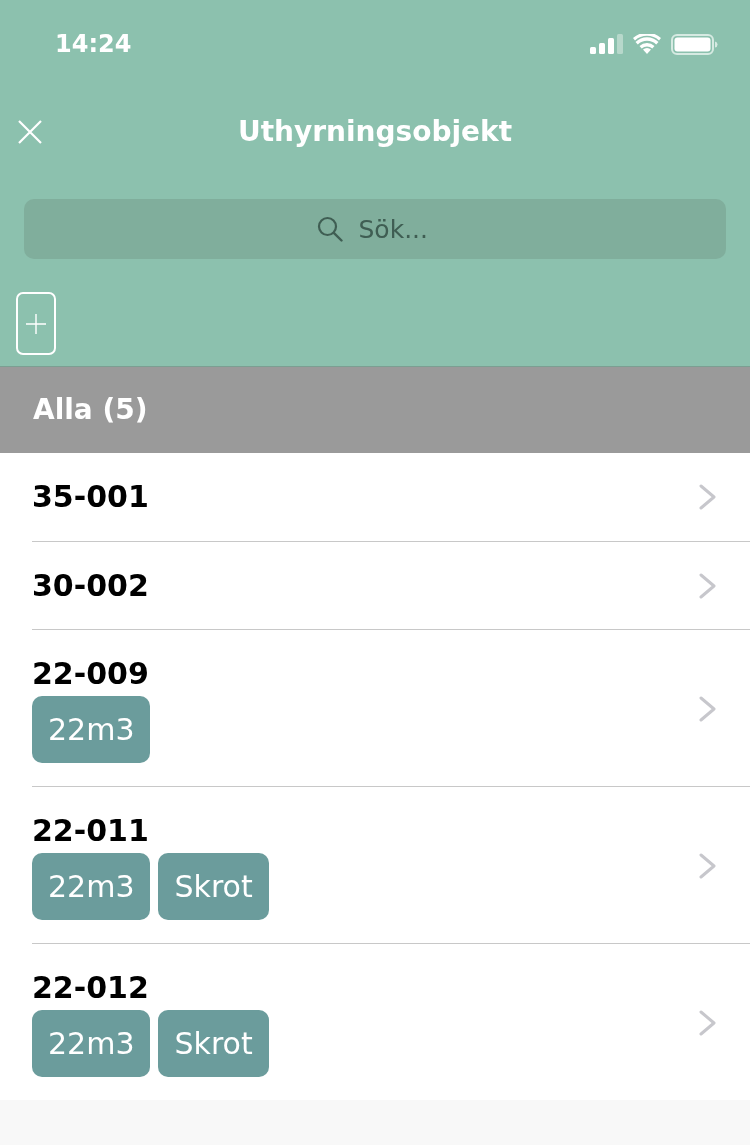  I want to click on close-icon, so click(30, 132).